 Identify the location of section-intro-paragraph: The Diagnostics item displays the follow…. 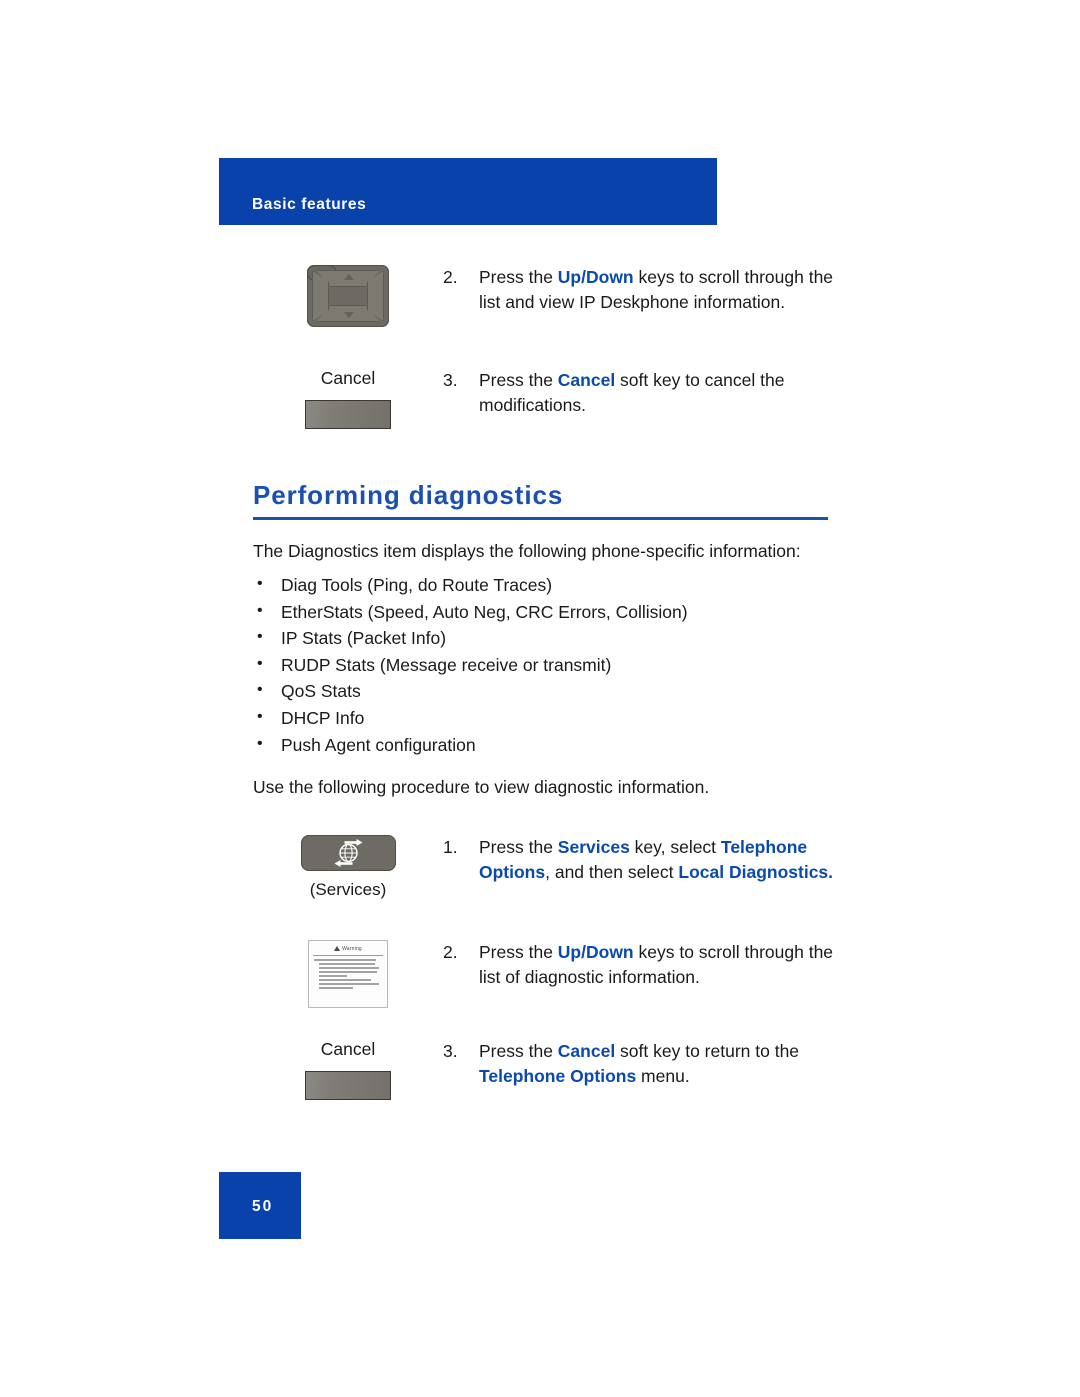
(527, 551).